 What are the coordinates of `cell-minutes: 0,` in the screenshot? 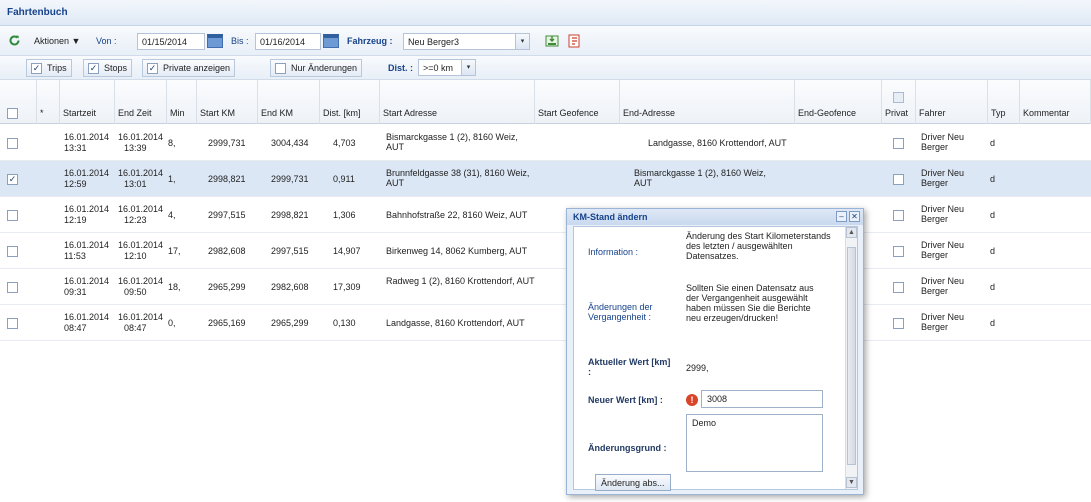 It's located at (172, 323).